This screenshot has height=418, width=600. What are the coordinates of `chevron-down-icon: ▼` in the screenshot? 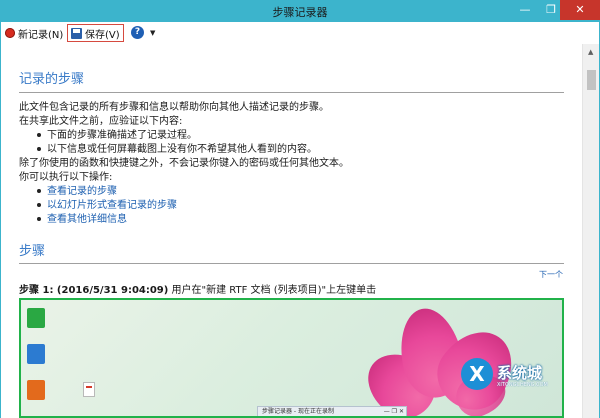 It's located at (153, 32).